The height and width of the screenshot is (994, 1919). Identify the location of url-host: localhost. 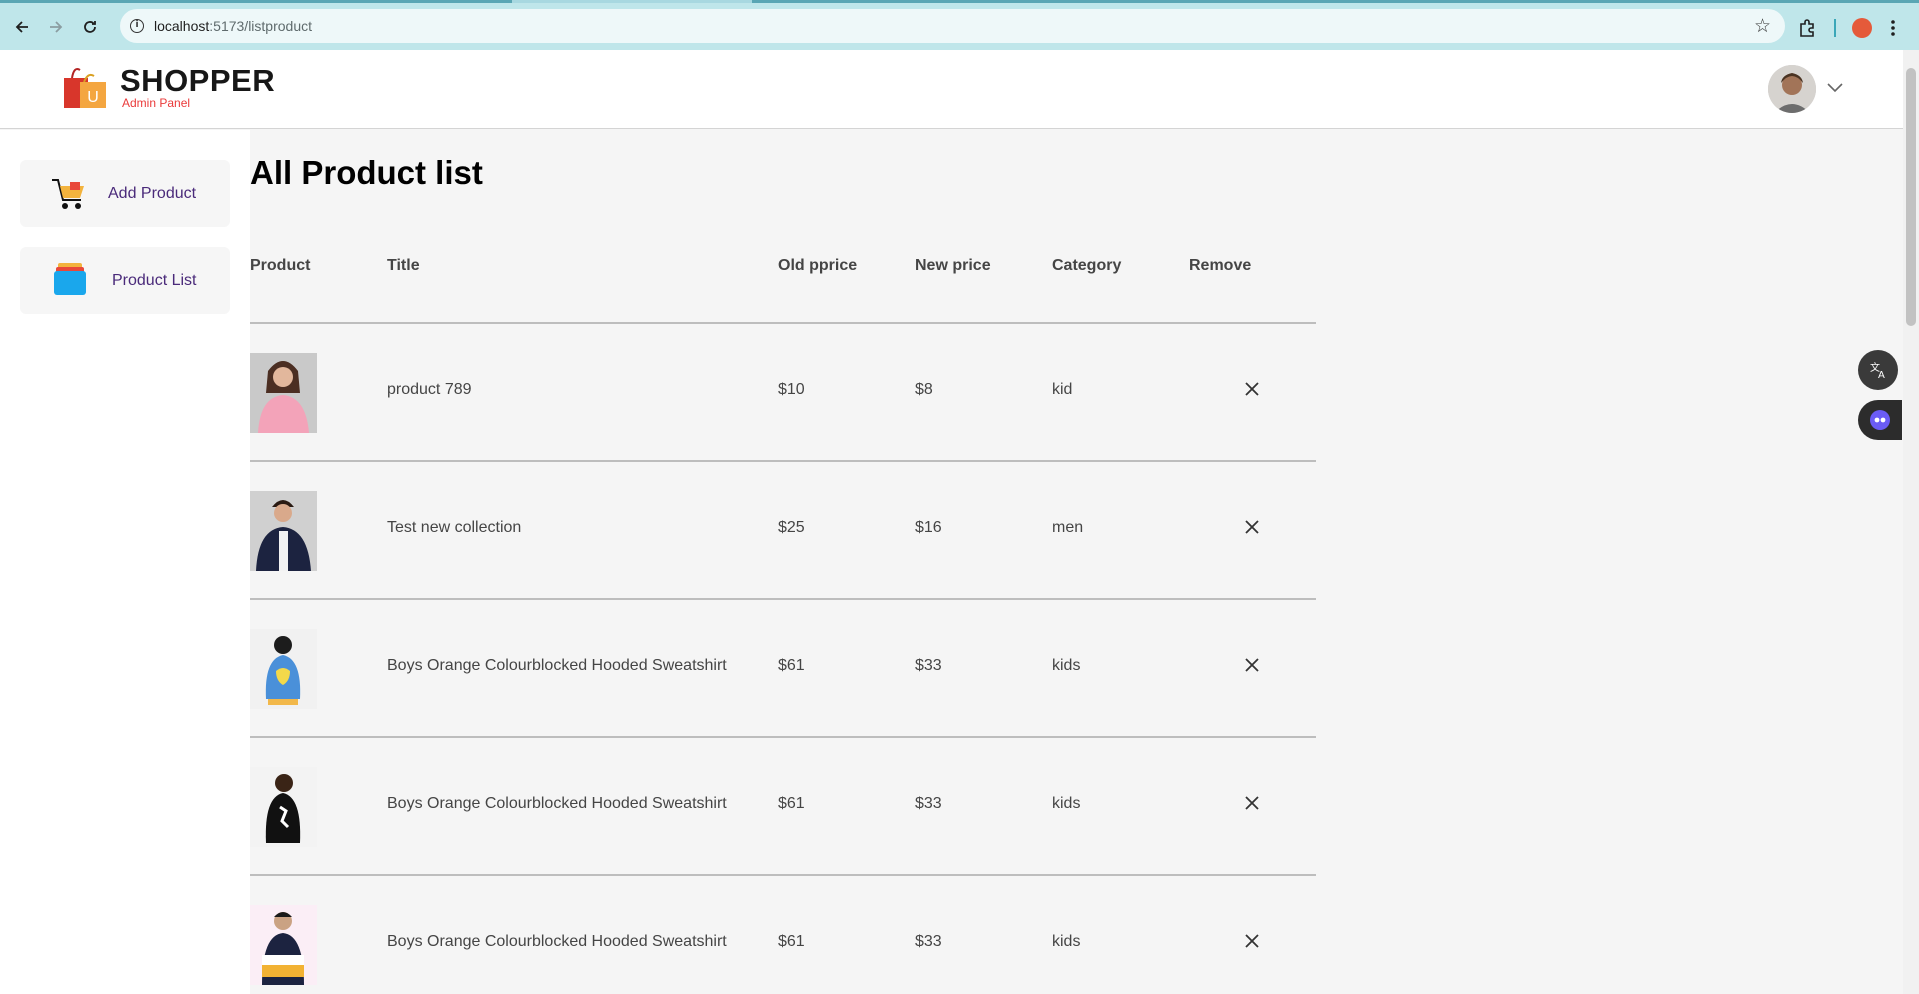
(182, 26).